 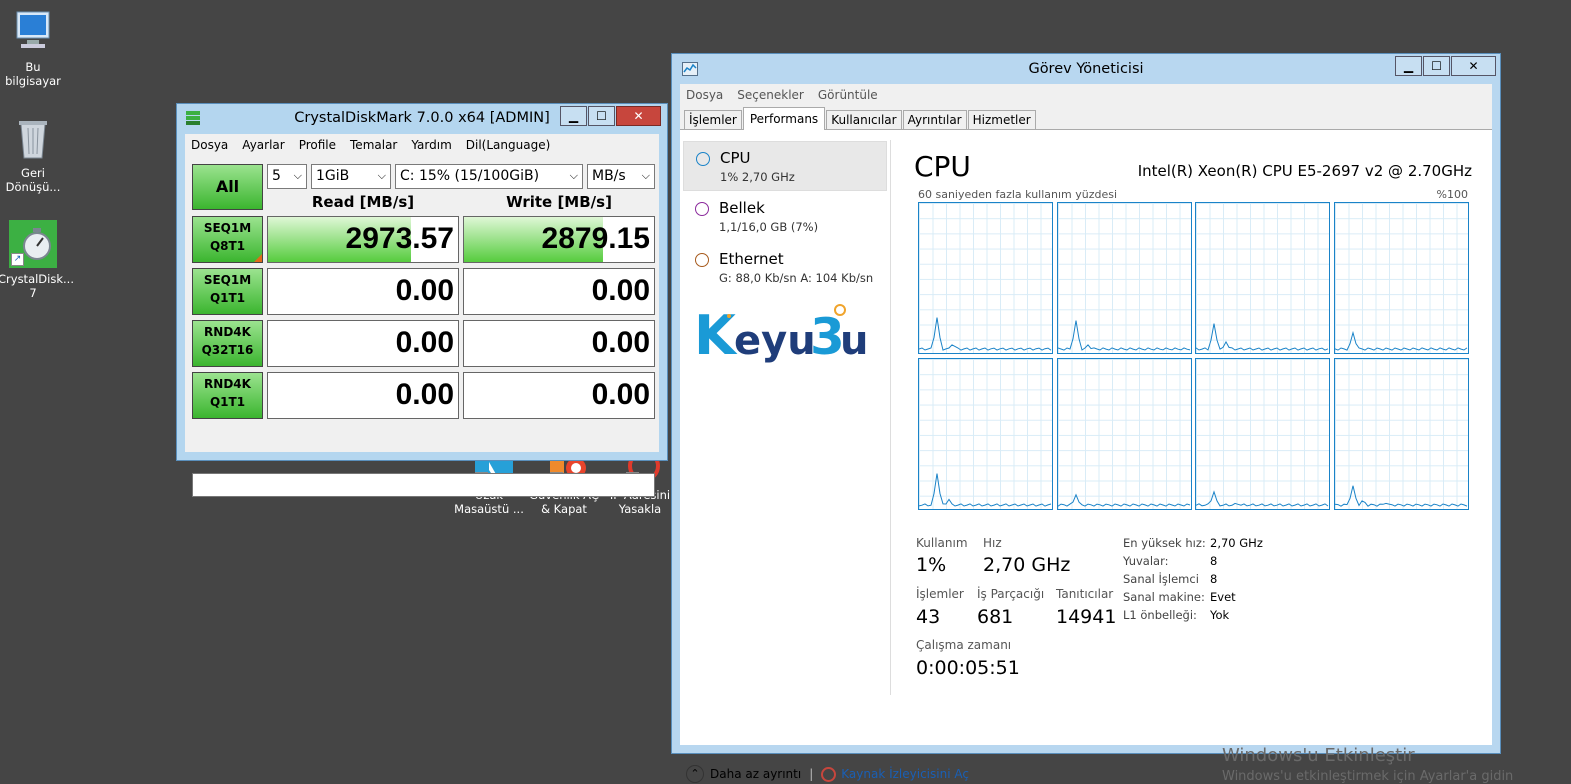 I want to click on sidebar-item-memory: Bellek 1,1/16,0 GB (7%), so click(x=785, y=217).